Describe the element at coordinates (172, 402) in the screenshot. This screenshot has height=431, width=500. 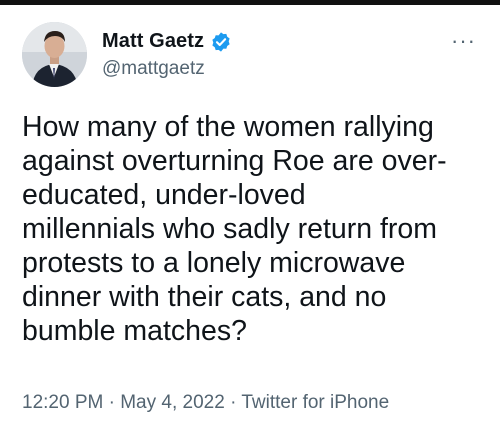
I see `tweet-date: May 4, 2022` at that location.